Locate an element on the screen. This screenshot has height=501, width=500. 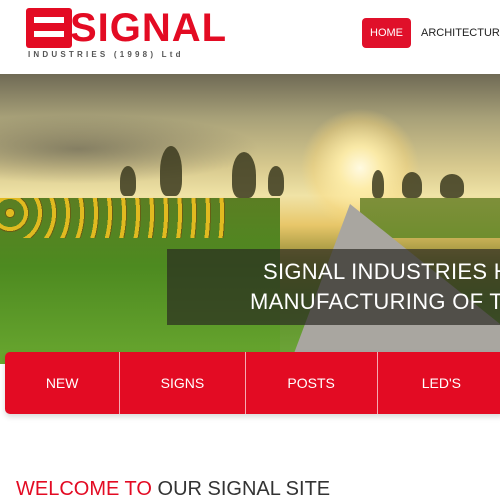
nav-architectural: ARCHITECTURAL is located at coordinates (455, 33).